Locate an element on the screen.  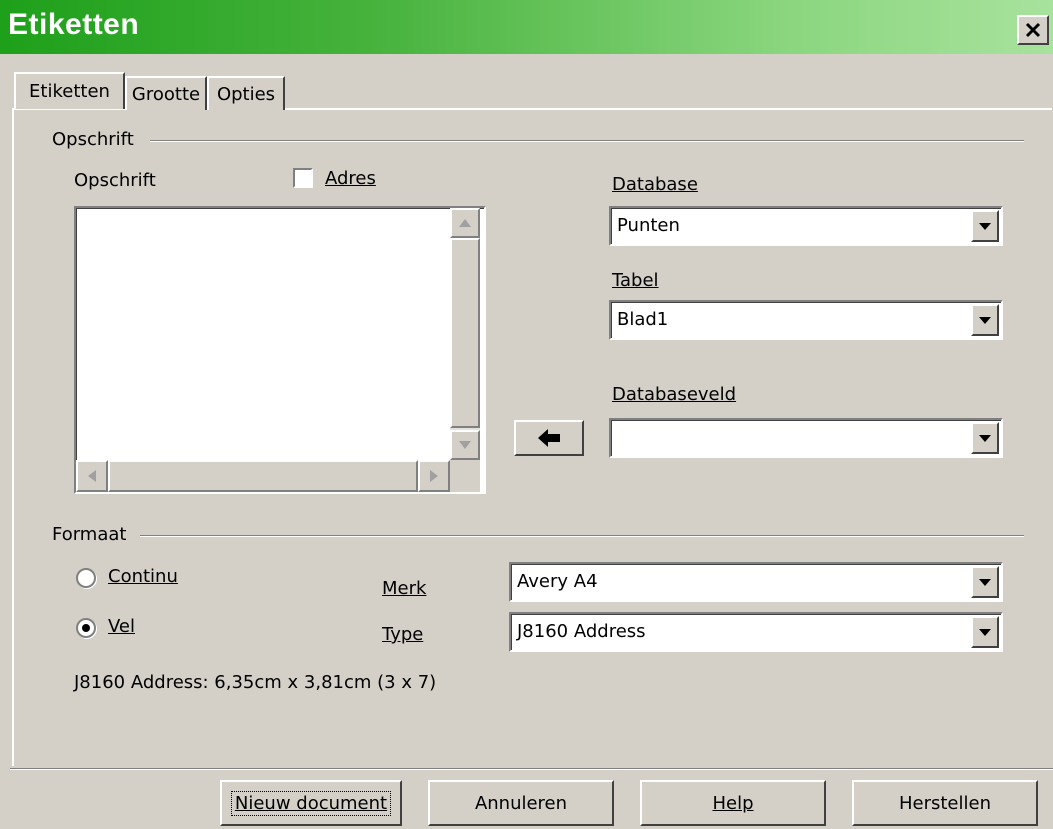
radio-vel is located at coordinates (86, 628).